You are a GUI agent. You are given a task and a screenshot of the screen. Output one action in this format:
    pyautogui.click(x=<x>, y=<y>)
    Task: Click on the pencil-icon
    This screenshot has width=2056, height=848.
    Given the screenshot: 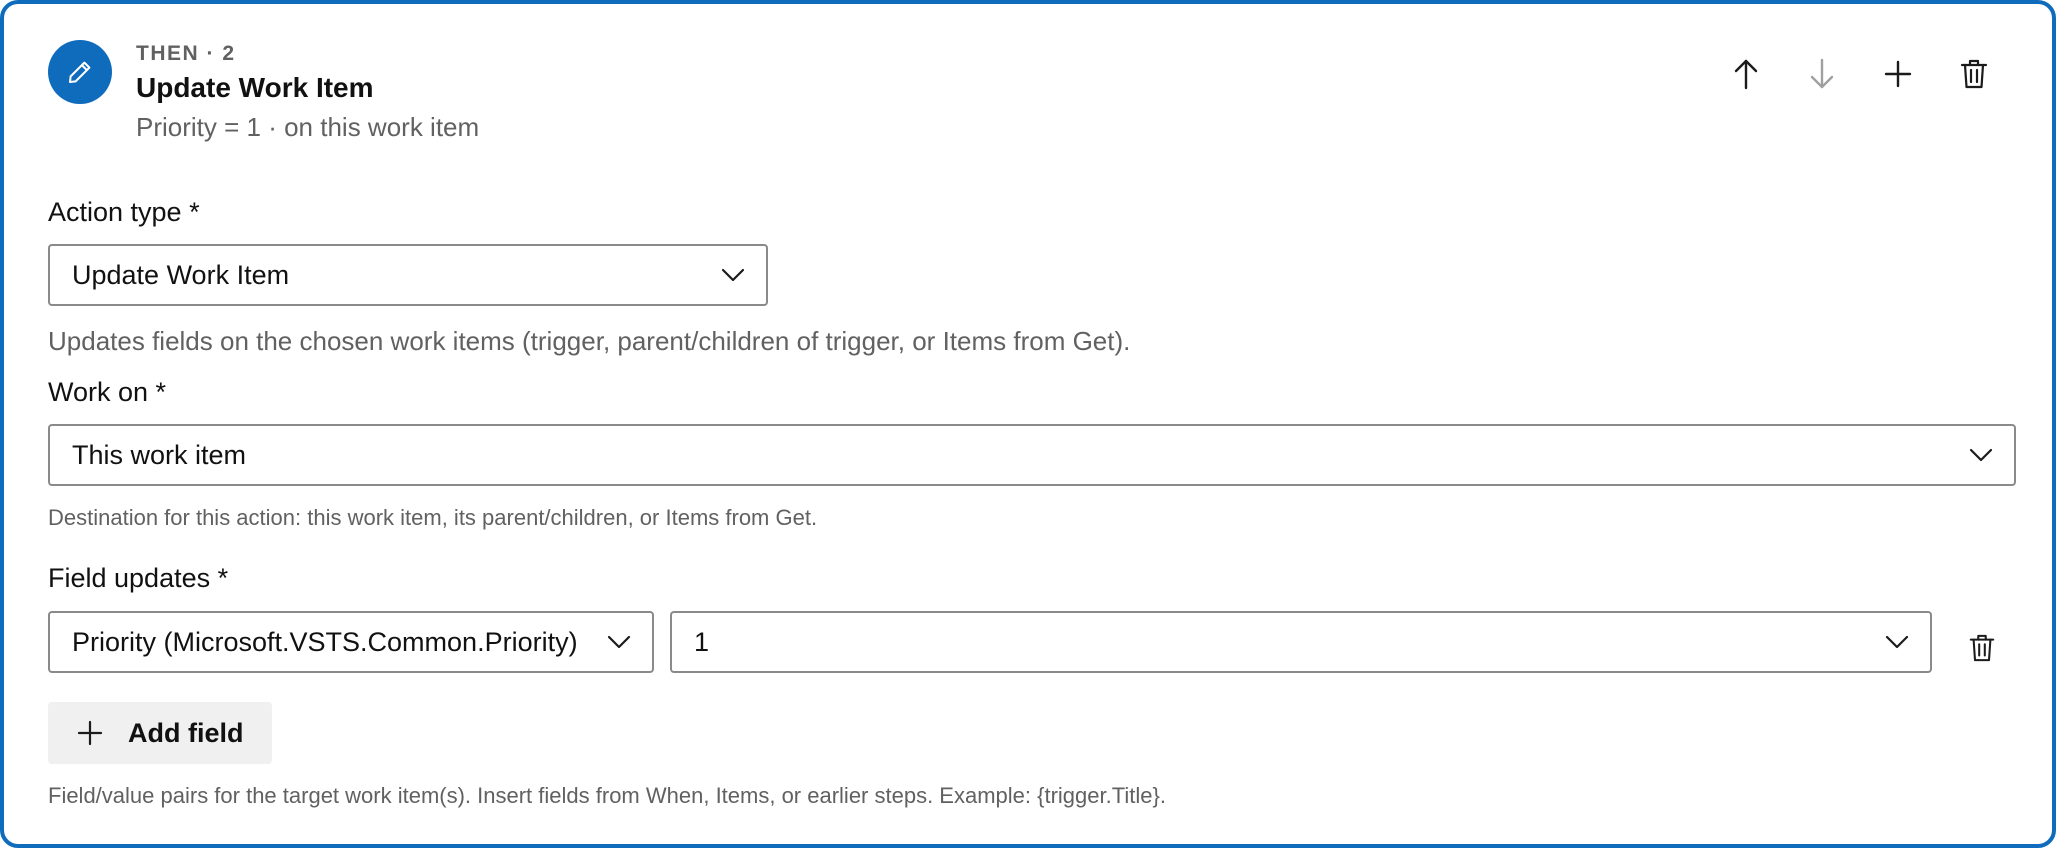 What is the action you would take?
    pyautogui.click(x=80, y=72)
    